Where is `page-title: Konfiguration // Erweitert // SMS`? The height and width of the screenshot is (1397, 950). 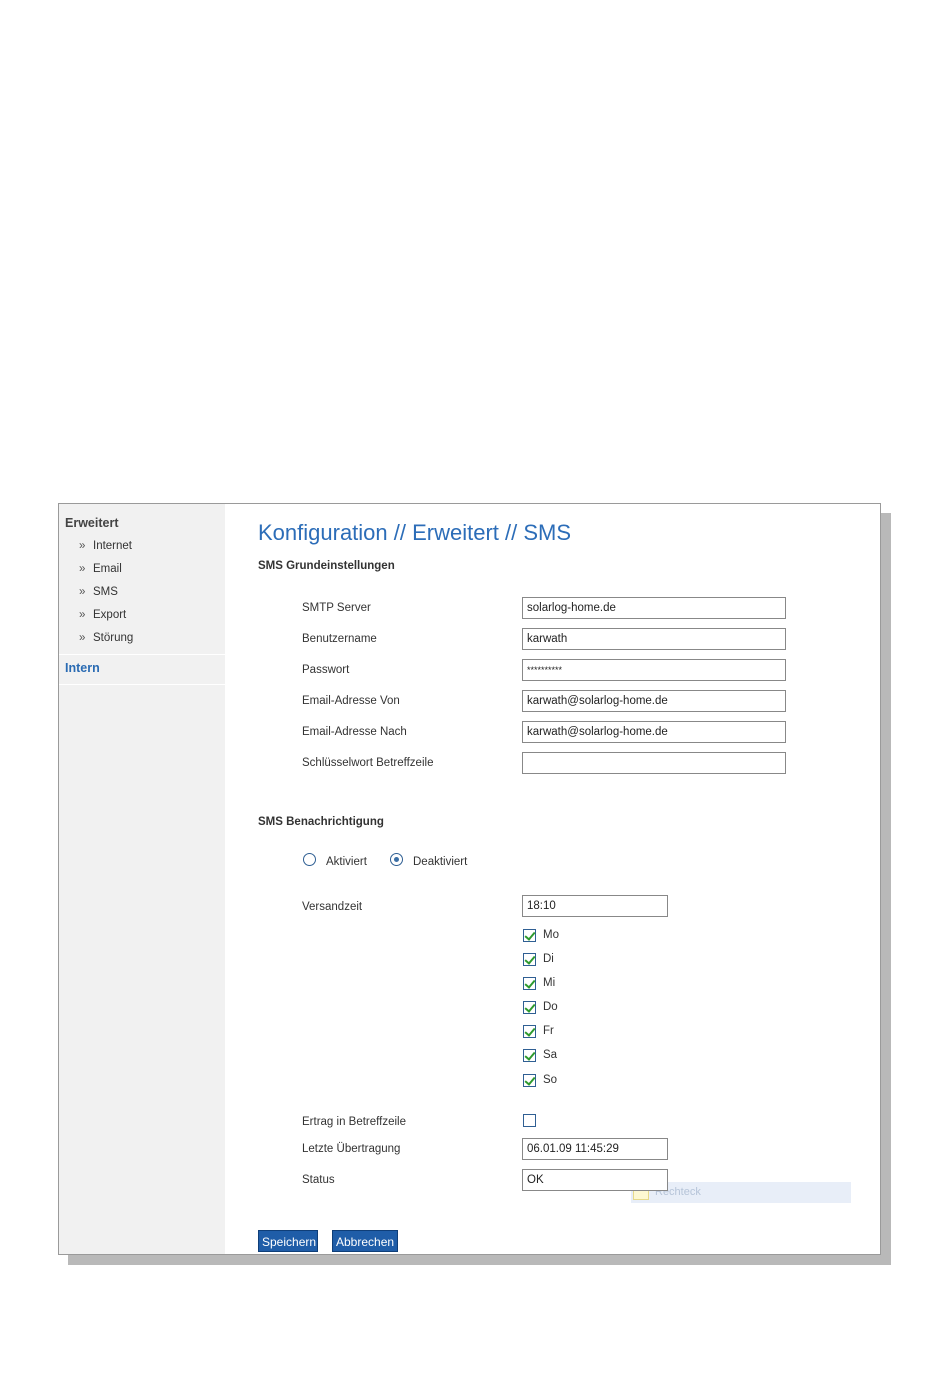
page-title: Konfiguration // Erweitert // SMS is located at coordinates (415, 532).